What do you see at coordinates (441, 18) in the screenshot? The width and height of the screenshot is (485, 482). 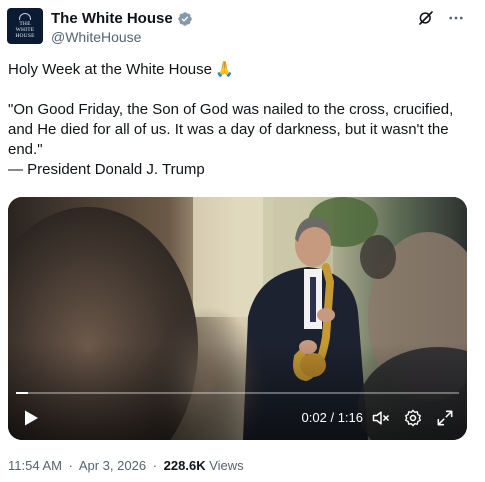 I see `top-actions` at bounding box center [441, 18].